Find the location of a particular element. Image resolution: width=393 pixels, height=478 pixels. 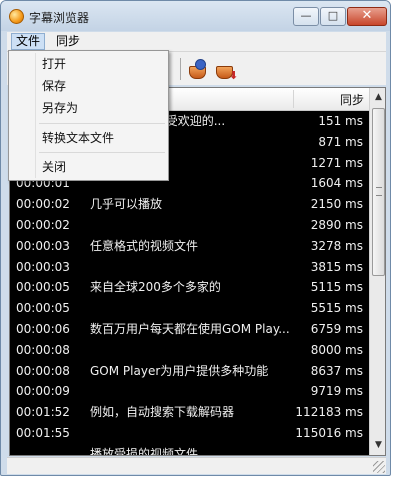

header-sync: 同步 is located at coordinates (352, 99).